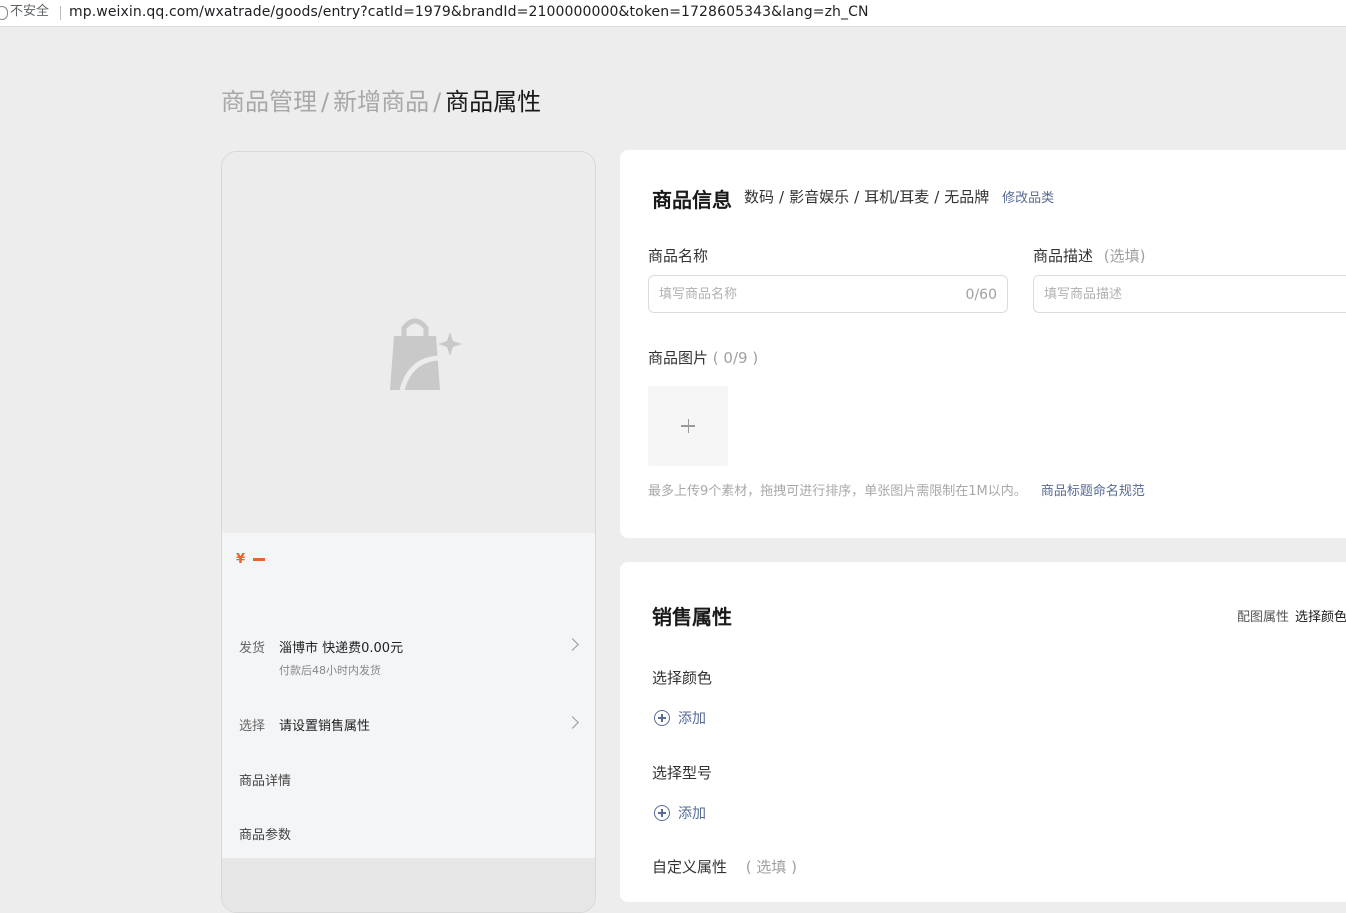 This screenshot has width=1346, height=913. What do you see at coordinates (493, 102) in the screenshot?
I see `breadcrumb-item-current: 商品属性` at bounding box center [493, 102].